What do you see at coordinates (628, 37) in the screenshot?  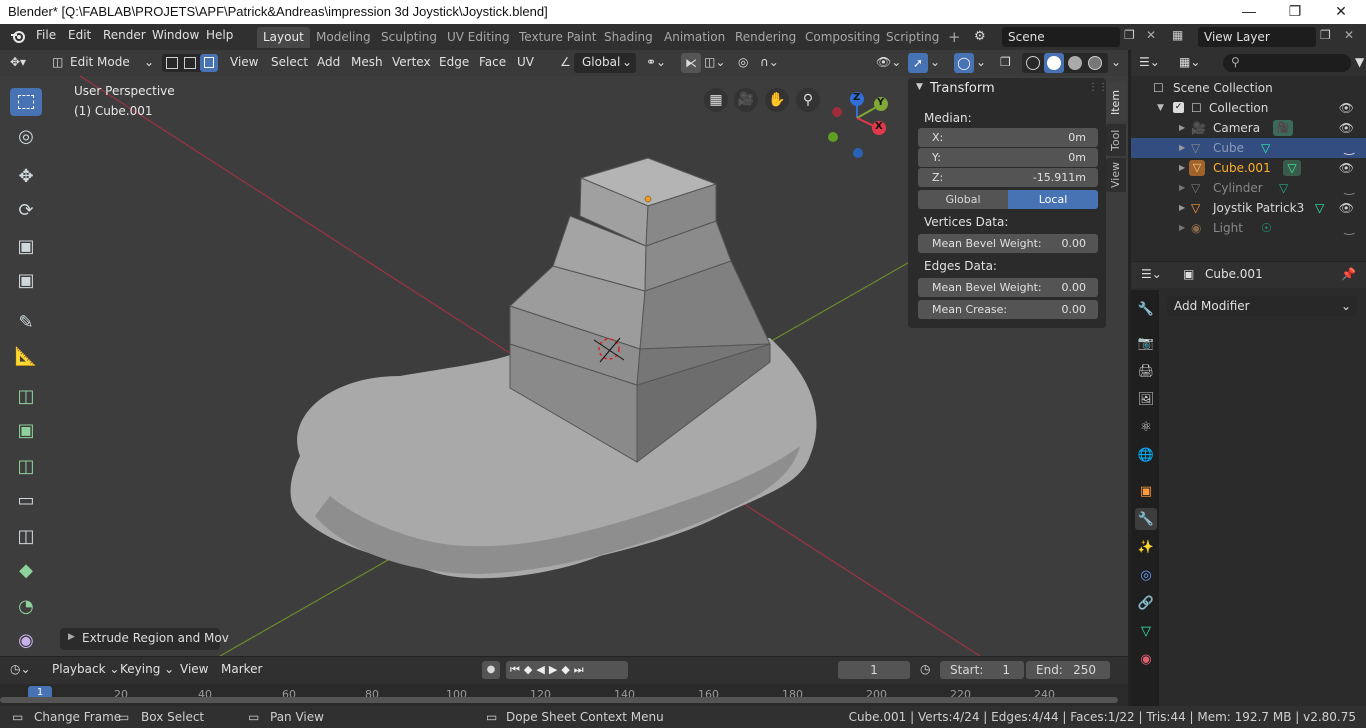 I see `tab-shading: Shading` at bounding box center [628, 37].